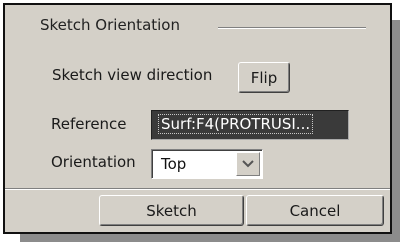 The width and height of the screenshot is (403, 245). I want to click on group-divider, so click(292, 28).